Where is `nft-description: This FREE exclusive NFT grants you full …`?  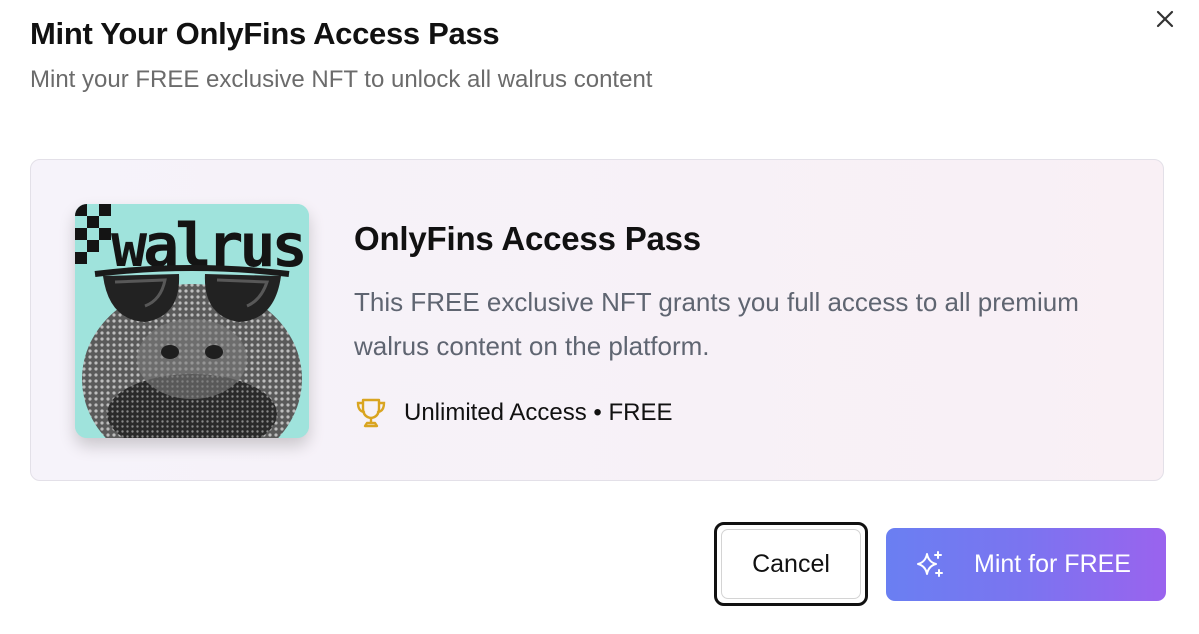
nft-description: This FREE exclusive NFT grants you full … is located at coordinates (716, 324).